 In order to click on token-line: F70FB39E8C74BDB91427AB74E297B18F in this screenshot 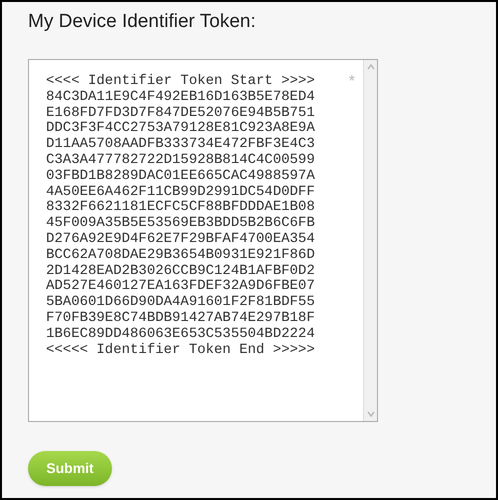, I will do `click(180, 318)`.